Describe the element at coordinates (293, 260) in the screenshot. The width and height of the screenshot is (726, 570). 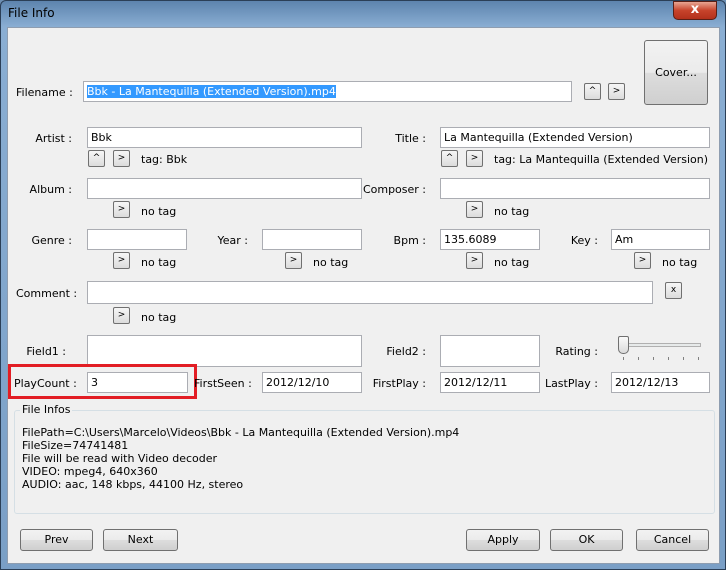
I see `year-next-button: >` at that location.